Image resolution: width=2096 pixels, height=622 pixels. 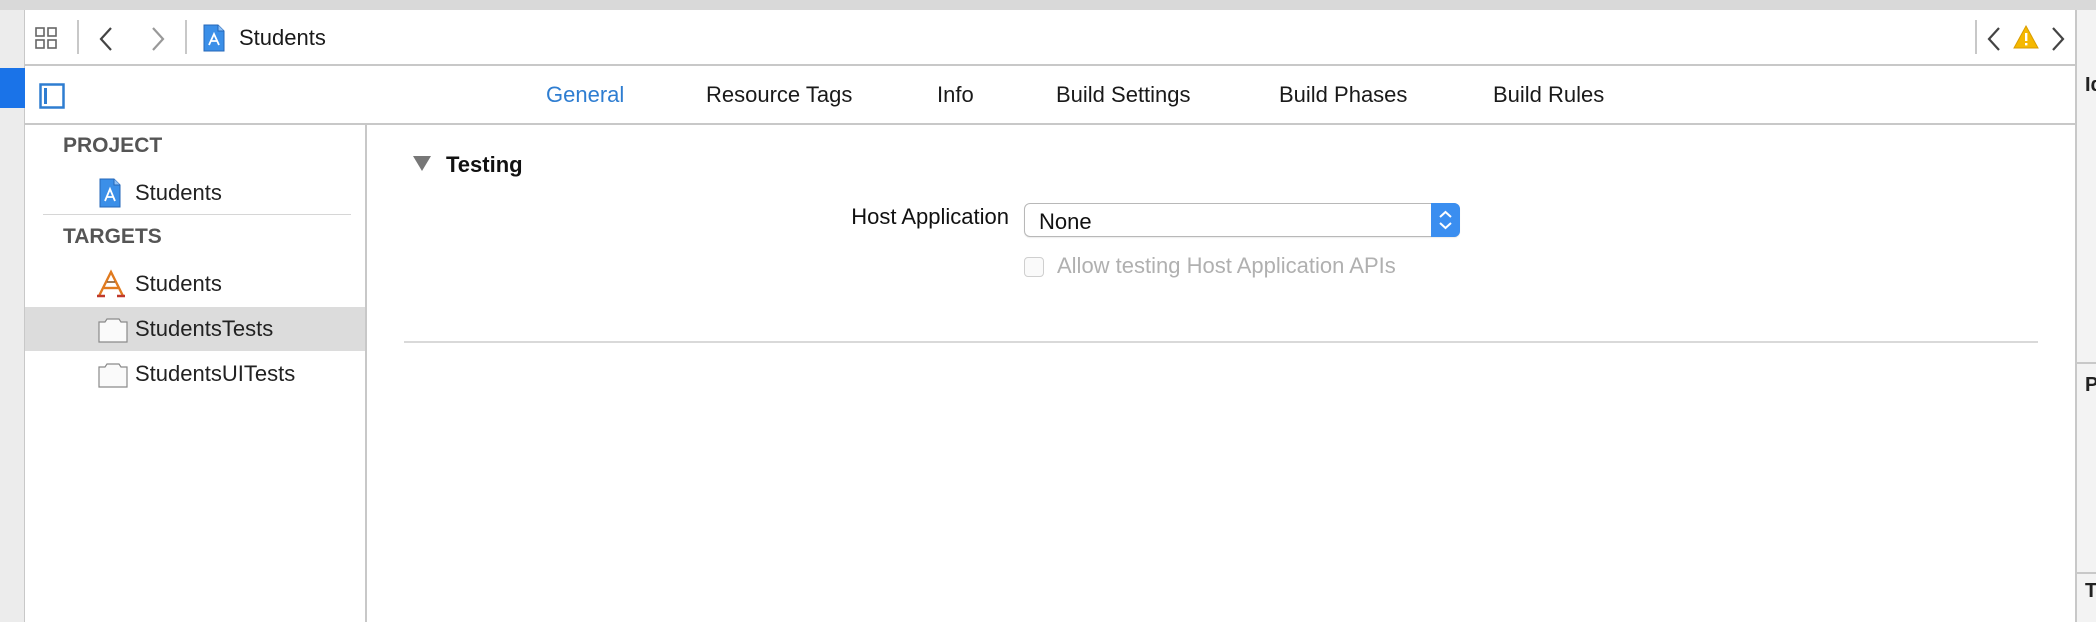 I want to click on grid-icon, so click(x=46, y=38).